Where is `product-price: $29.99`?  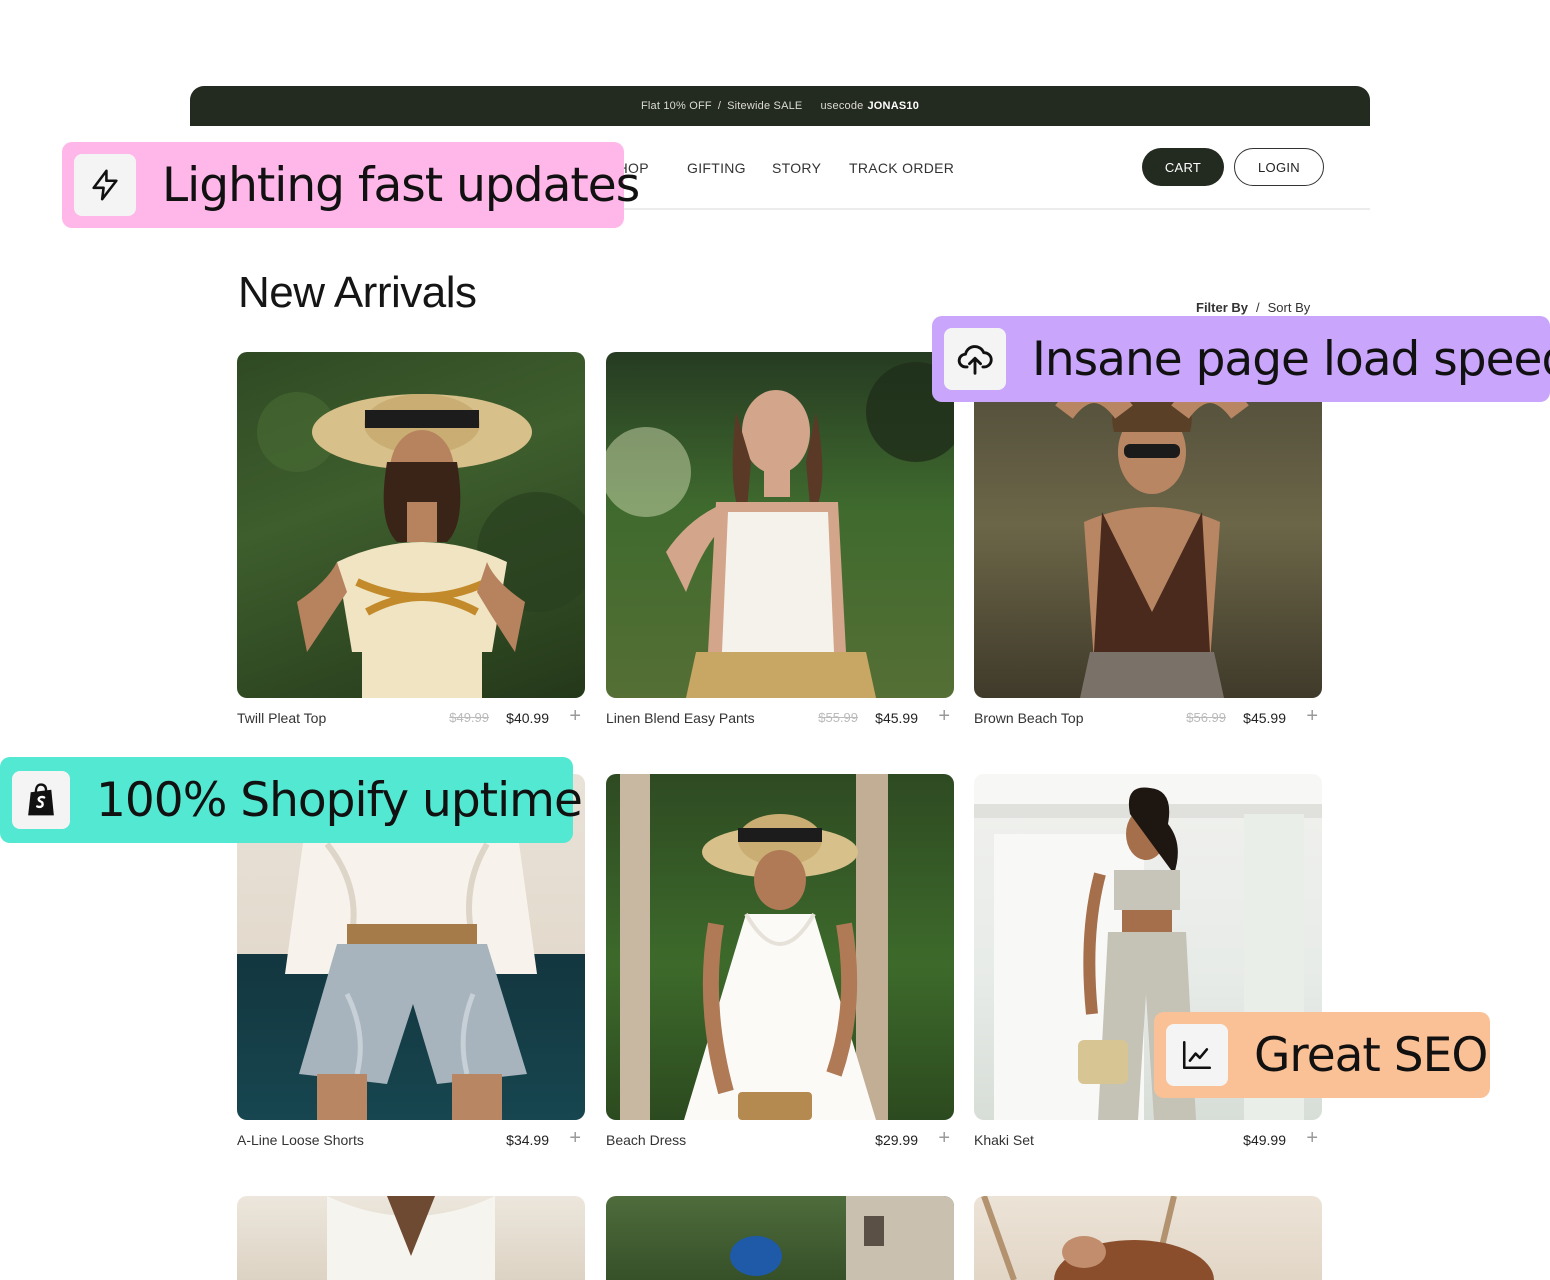
product-price: $29.99 is located at coordinates (896, 1140).